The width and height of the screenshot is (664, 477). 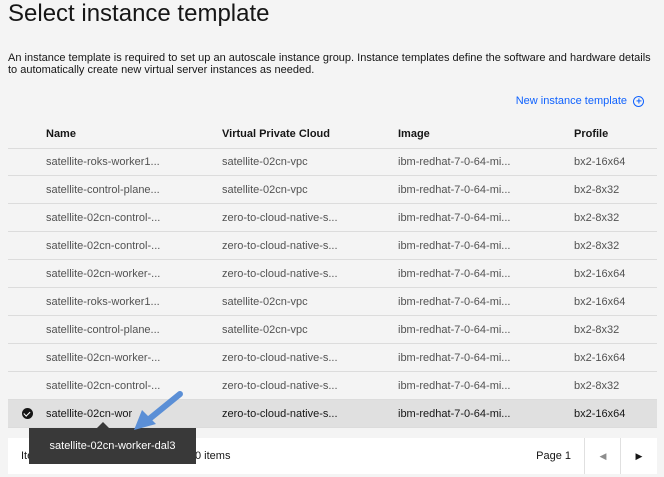 I want to click on previous-page-button: ◀, so click(x=602, y=456).